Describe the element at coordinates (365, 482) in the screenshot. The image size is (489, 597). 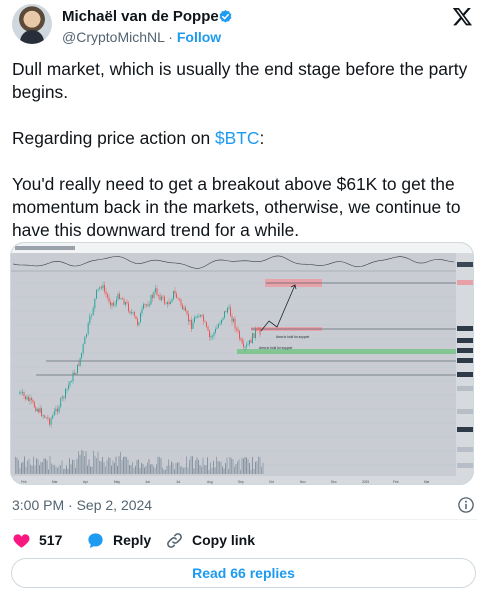
I see `time-axis-label: 2025` at that location.